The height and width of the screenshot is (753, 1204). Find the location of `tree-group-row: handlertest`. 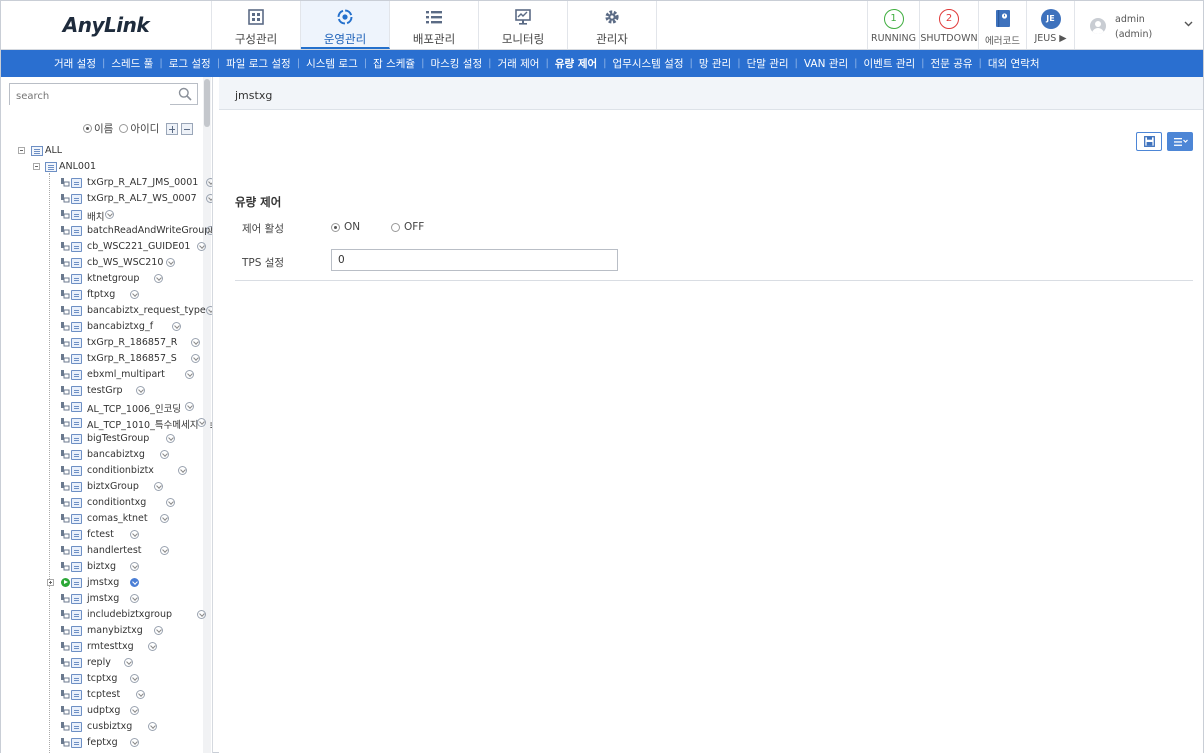

tree-group-row: handlertest is located at coordinates (106, 551).